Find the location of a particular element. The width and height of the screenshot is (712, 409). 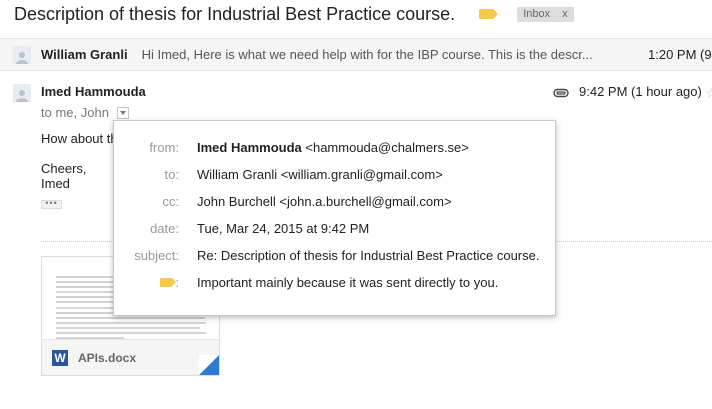

message-time: 9:42 PM (1 hour ago) is located at coordinates (640, 91).